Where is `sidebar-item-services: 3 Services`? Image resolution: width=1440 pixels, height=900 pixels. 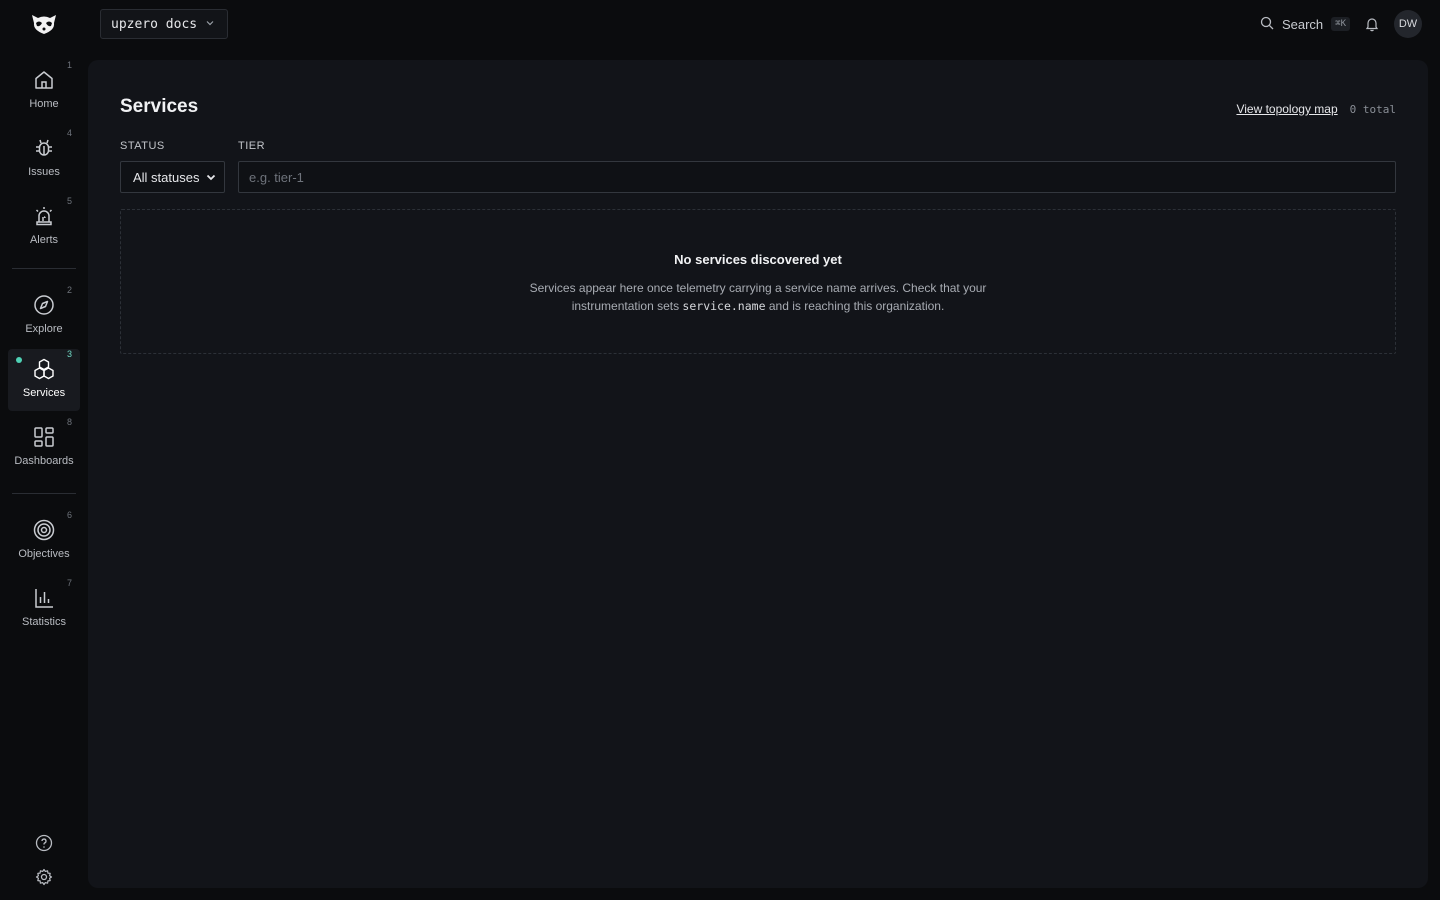
sidebar-item-services: 3 Services is located at coordinates (44, 380).